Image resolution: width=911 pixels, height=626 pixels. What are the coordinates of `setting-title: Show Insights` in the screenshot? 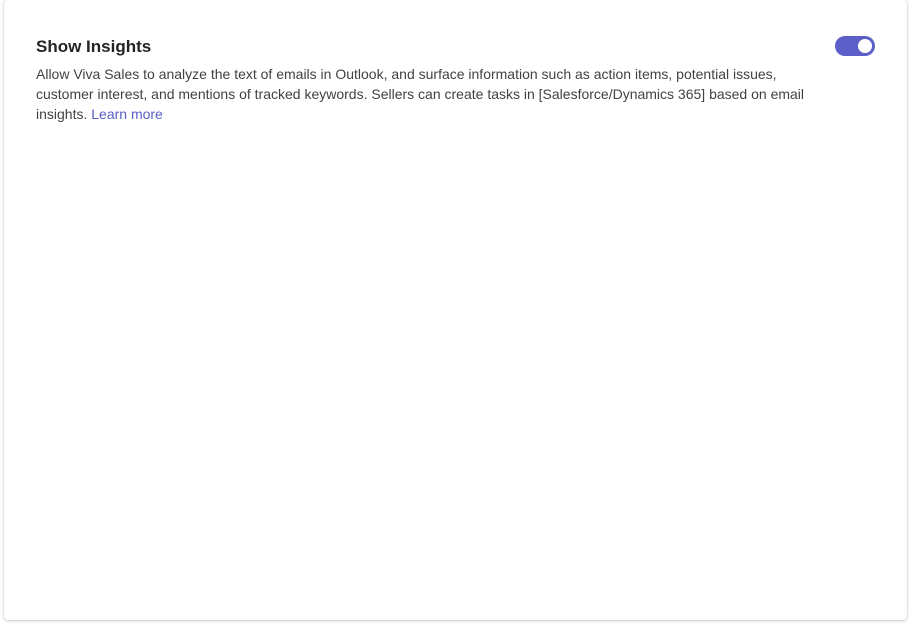 It's located at (94, 46).